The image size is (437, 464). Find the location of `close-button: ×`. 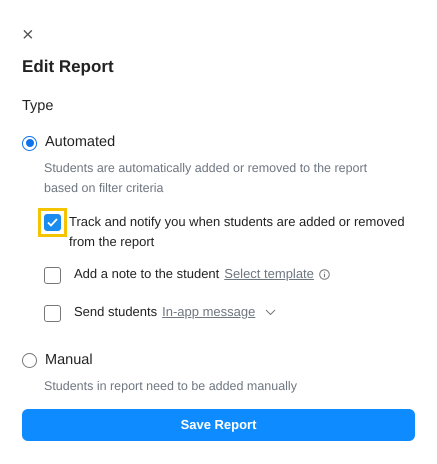

close-button: × is located at coordinates (28, 35).